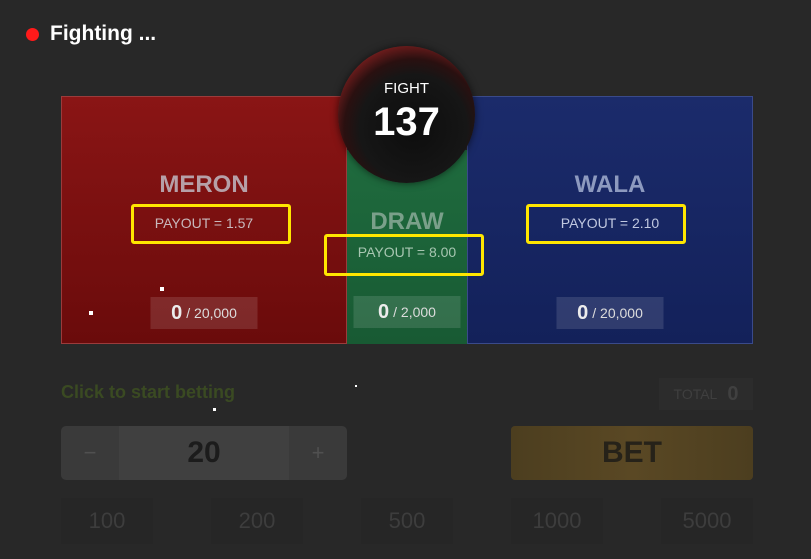 This screenshot has width=811, height=559. Describe the element at coordinates (384, 311) in the screenshot. I see `draw-stake-amount: 0` at that location.